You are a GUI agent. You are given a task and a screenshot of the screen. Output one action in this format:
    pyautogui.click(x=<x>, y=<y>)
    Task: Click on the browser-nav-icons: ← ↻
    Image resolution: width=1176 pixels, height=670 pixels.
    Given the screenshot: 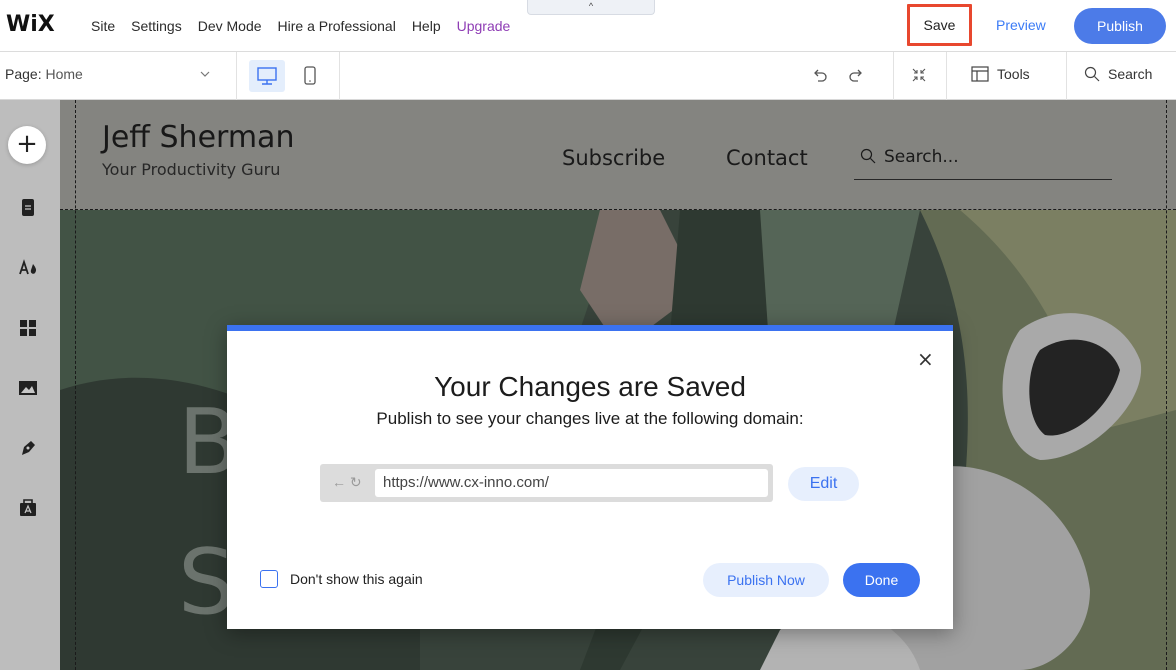 What is the action you would take?
    pyautogui.click(x=347, y=482)
    